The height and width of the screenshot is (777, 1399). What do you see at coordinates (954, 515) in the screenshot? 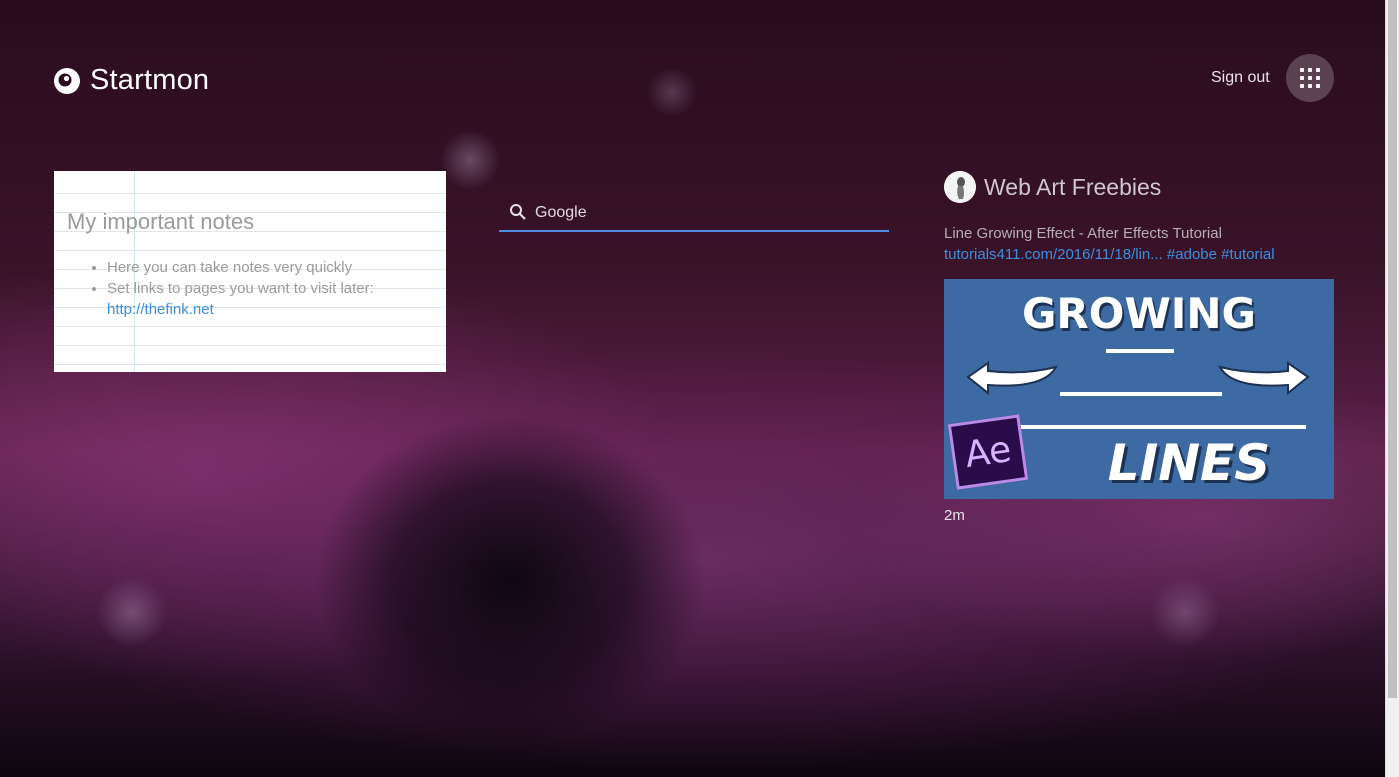
I see `post-timestamp: 2m` at bounding box center [954, 515].